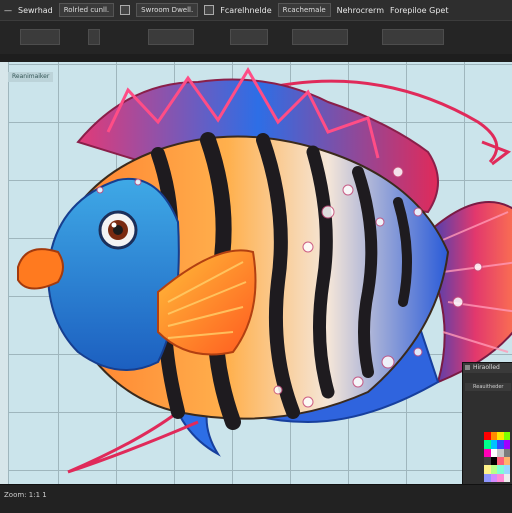  Describe the element at coordinates (245, 10) in the screenshot. I see `menu-item-3: Fcarelhnelde` at that location.